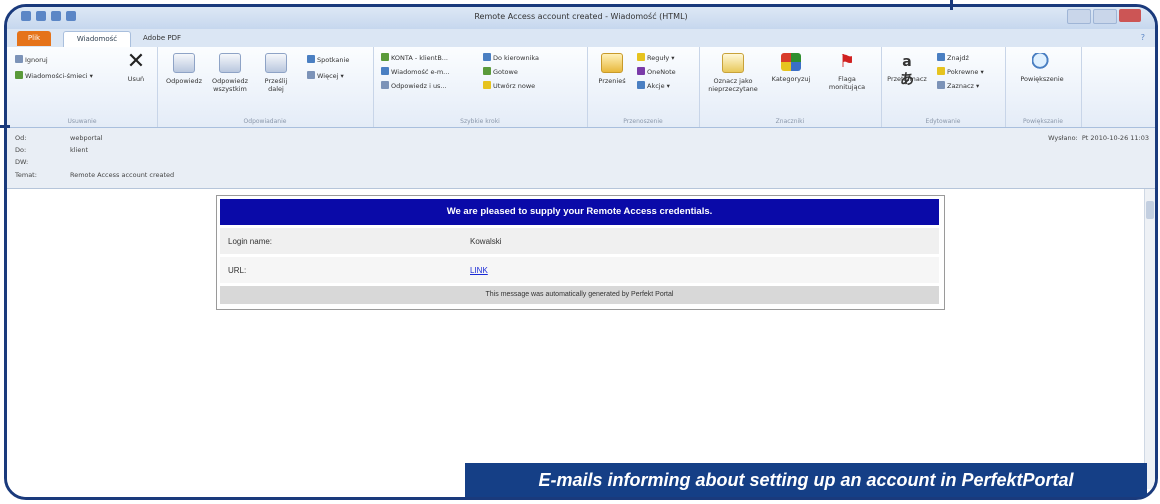 The image size is (1160, 504). I want to click on minimize-icon, so click(1079, 16).